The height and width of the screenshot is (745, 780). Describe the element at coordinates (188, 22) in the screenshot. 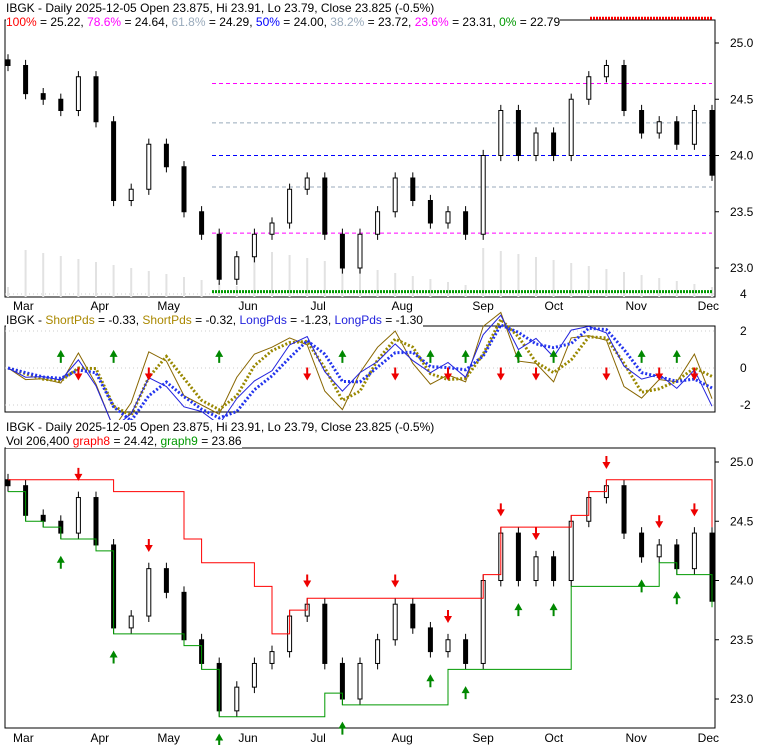

I see `fib-618-label: 61.8%` at that location.